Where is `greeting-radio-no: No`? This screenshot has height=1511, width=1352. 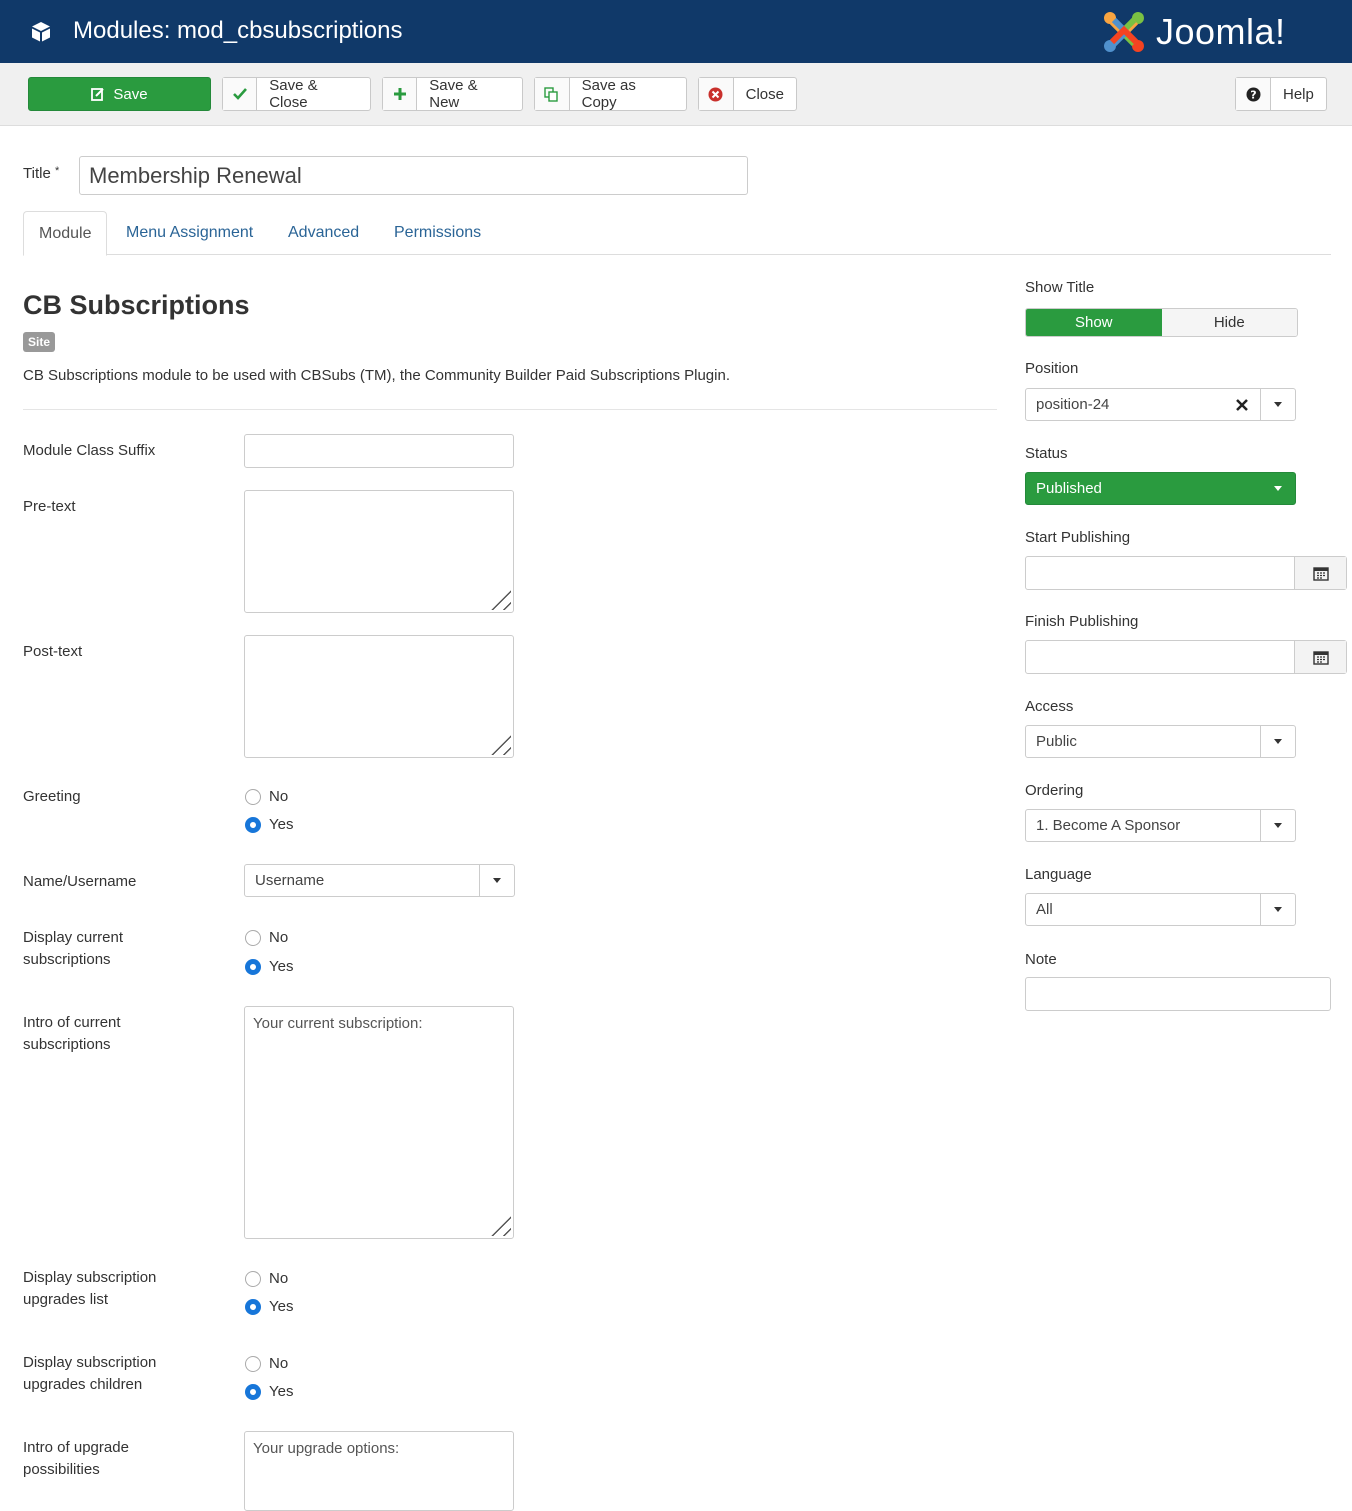 greeting-radio-no: No is located at coordinates (266, 796).